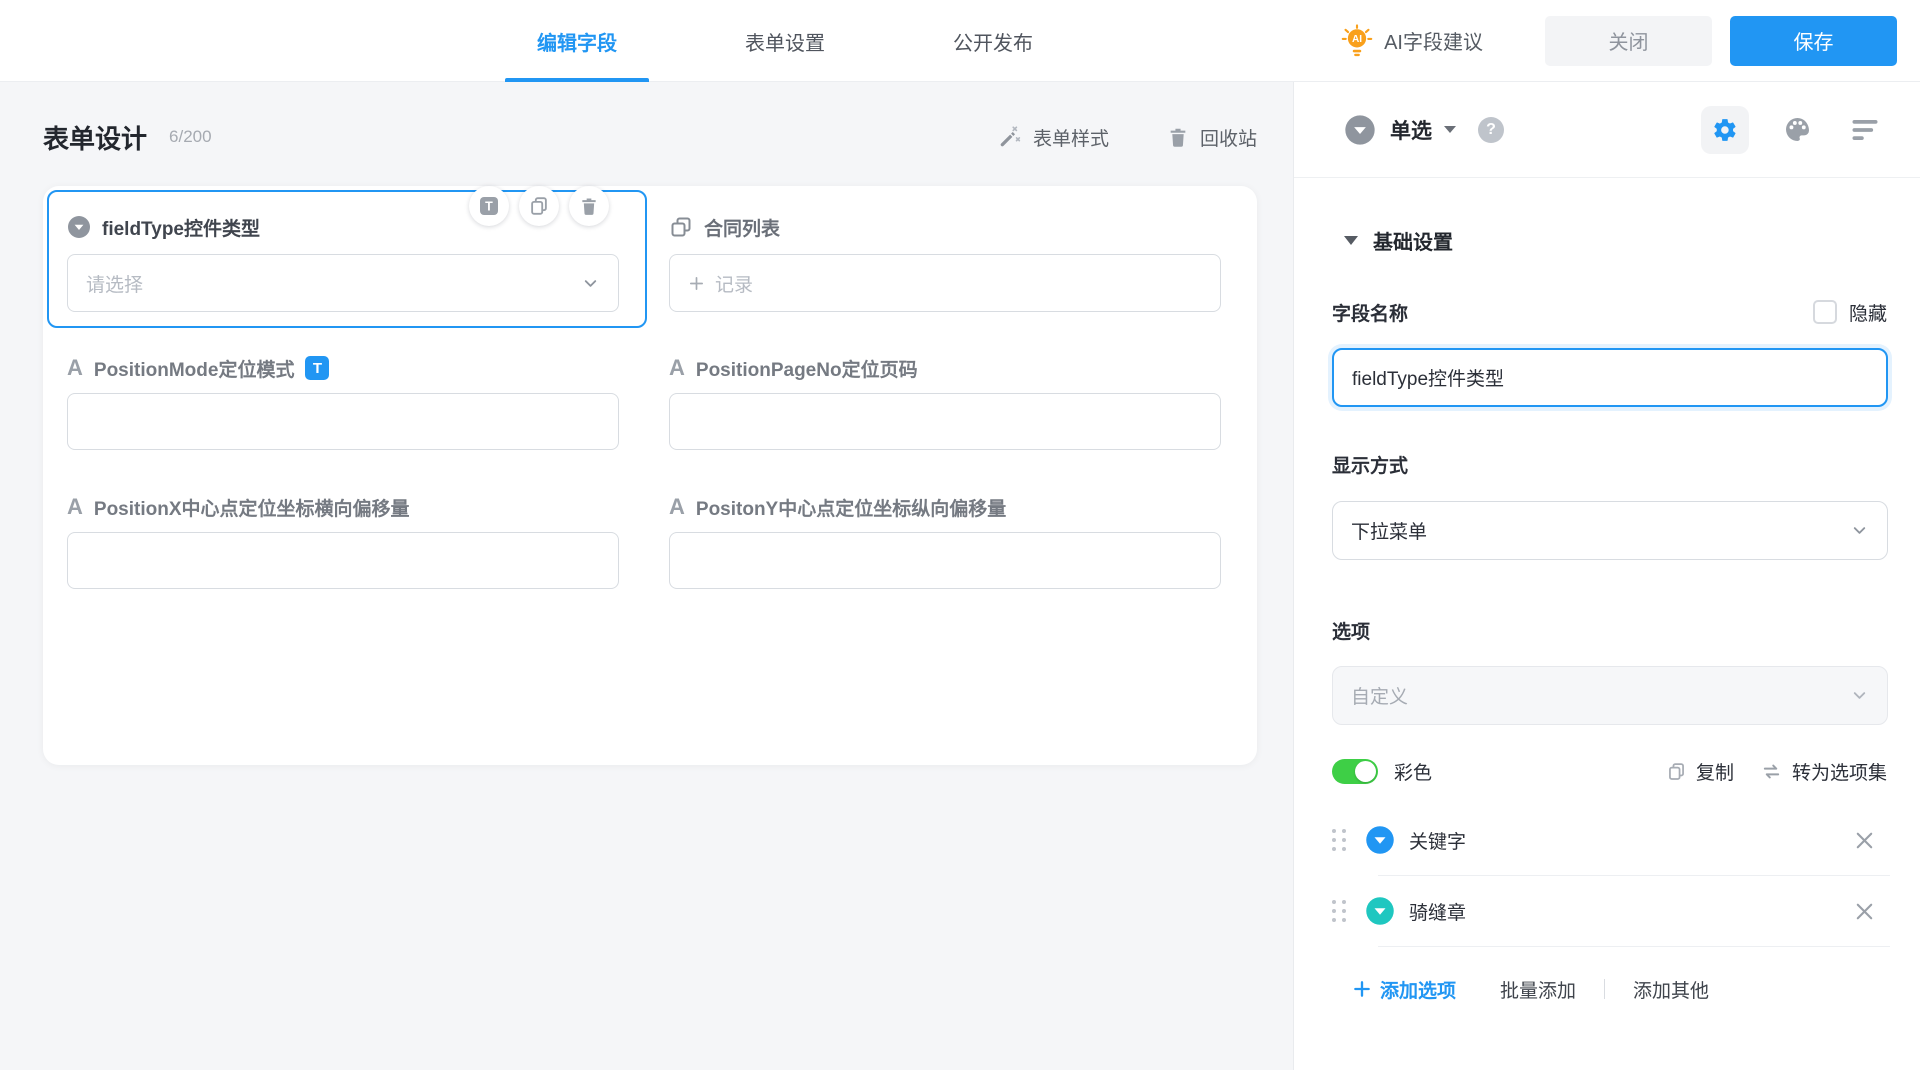 The height and width of the screenshot is (1070, 1920). I want to click on field-label: PositionPageNo定位页码, so click(806, 370).